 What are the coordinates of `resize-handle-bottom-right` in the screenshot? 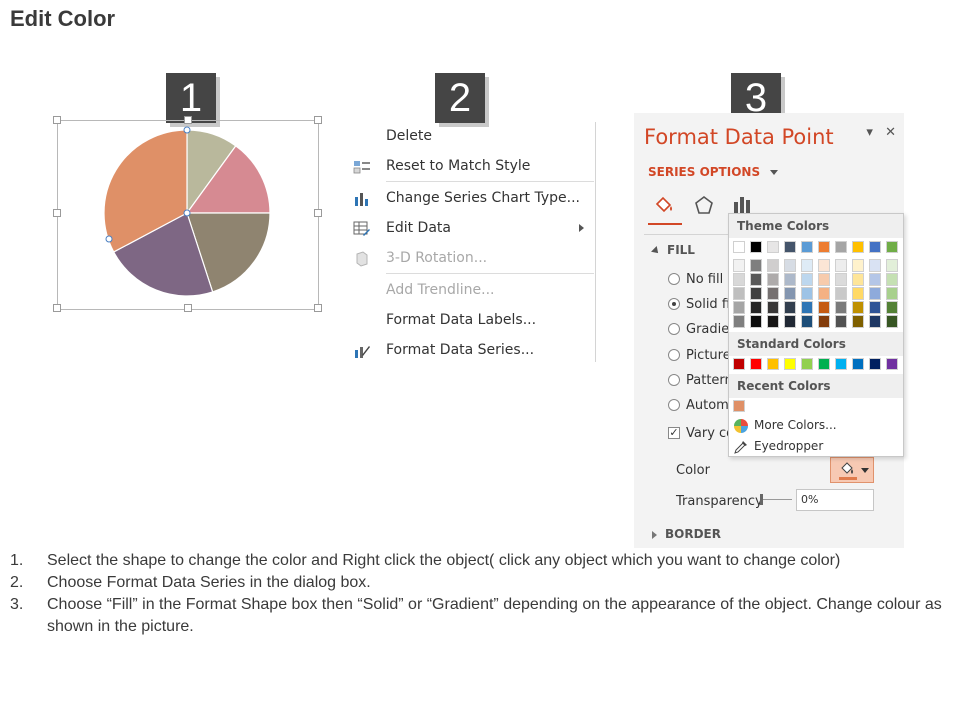 It's located at (318, 308).